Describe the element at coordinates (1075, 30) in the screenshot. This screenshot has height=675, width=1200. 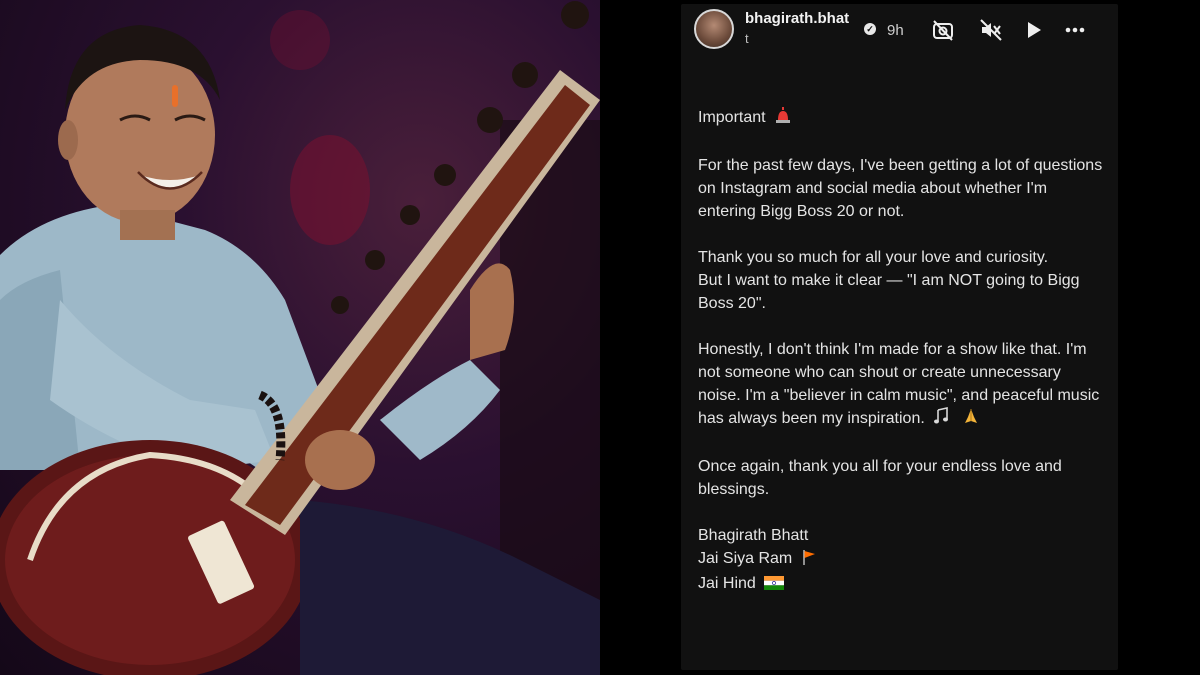
I see `more-options-icon` at that location.